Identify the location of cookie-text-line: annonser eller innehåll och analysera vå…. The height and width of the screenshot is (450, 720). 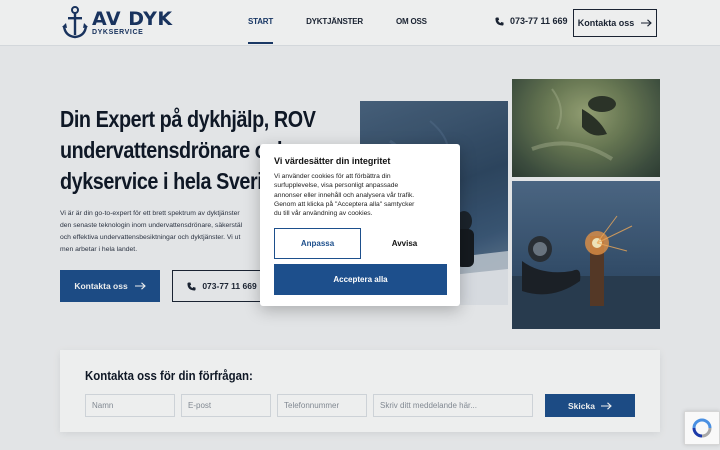
(344, 195).